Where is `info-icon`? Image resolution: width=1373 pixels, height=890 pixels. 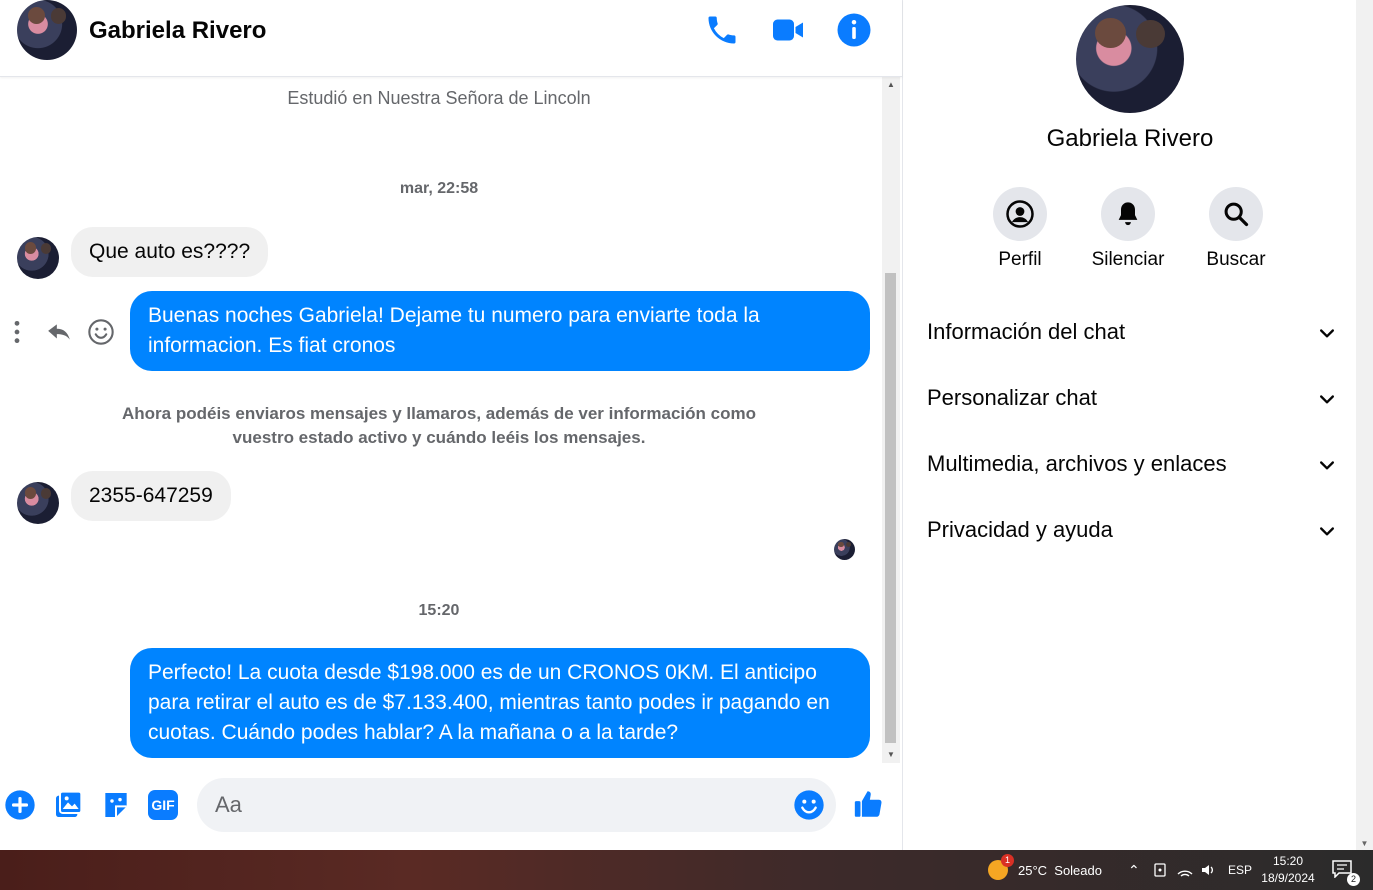 info-icon is located at coordinates (854, 30).